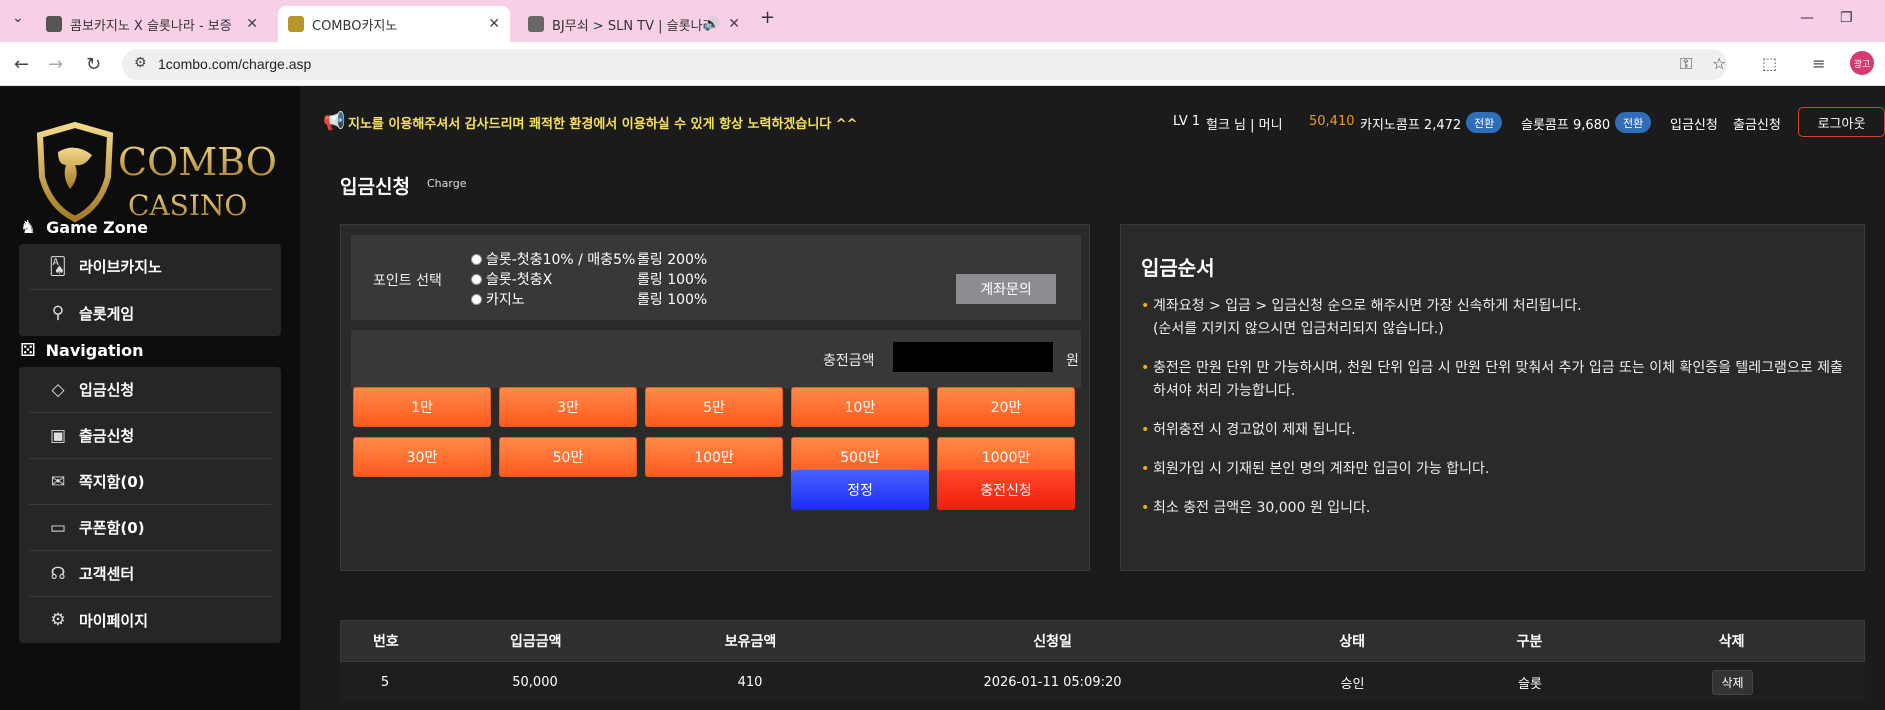 The image size is (1885, 710). What do you see at coordinates (197, 162) in the screenshot?
I see `logo-text-combo: COMBO` at bounding box center [197, 162].